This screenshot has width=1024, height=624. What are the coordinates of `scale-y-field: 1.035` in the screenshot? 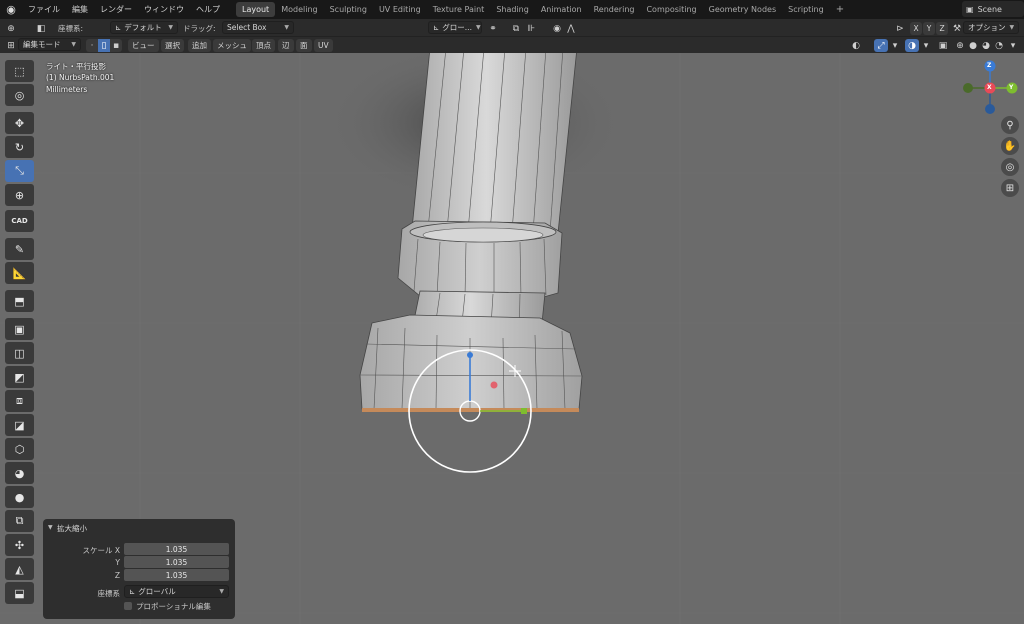 It's located at (176, 562).